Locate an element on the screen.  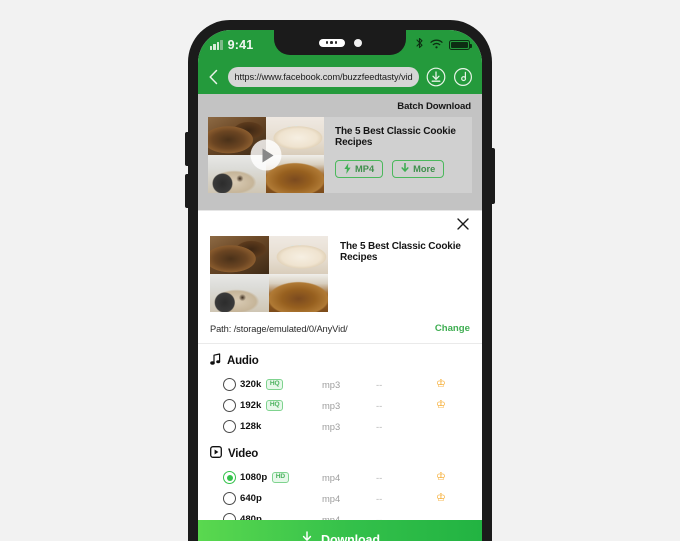
video-card-title: The 5 Best Classic Cookie Recipes is located at coordinates (395, 137).